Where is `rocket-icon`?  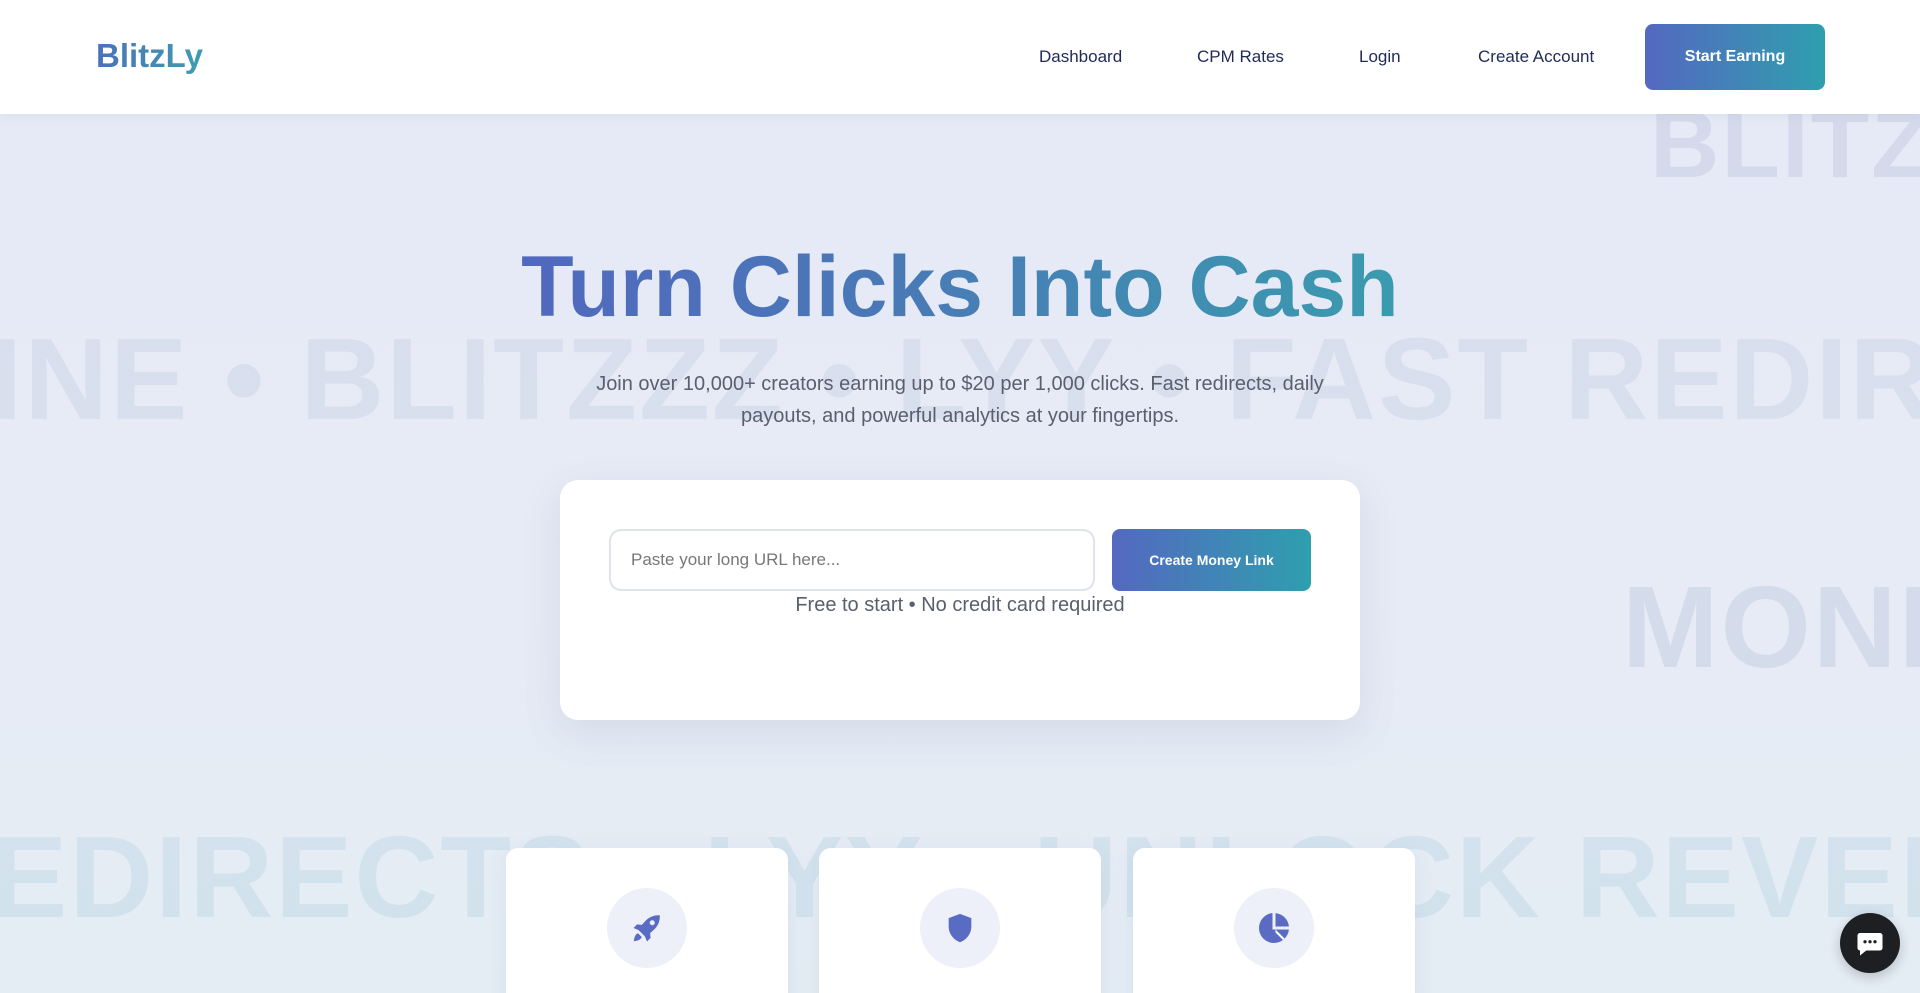
rocket-icon is located at coordinates (646, 928).